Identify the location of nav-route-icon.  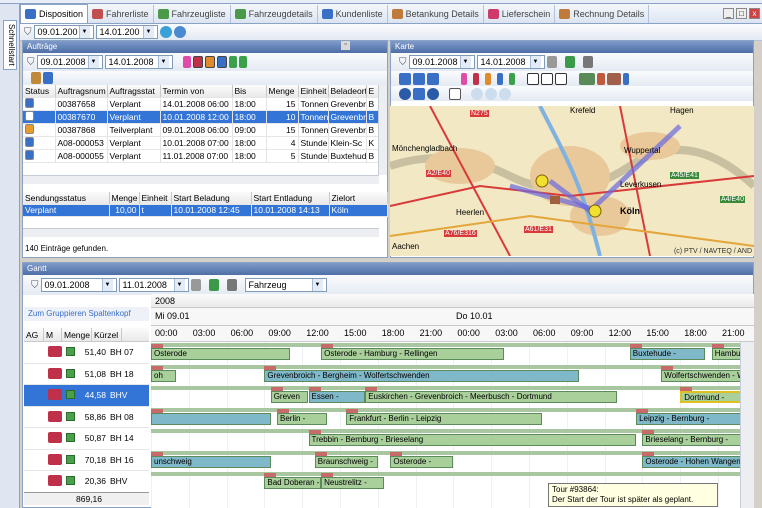
(433, 78).